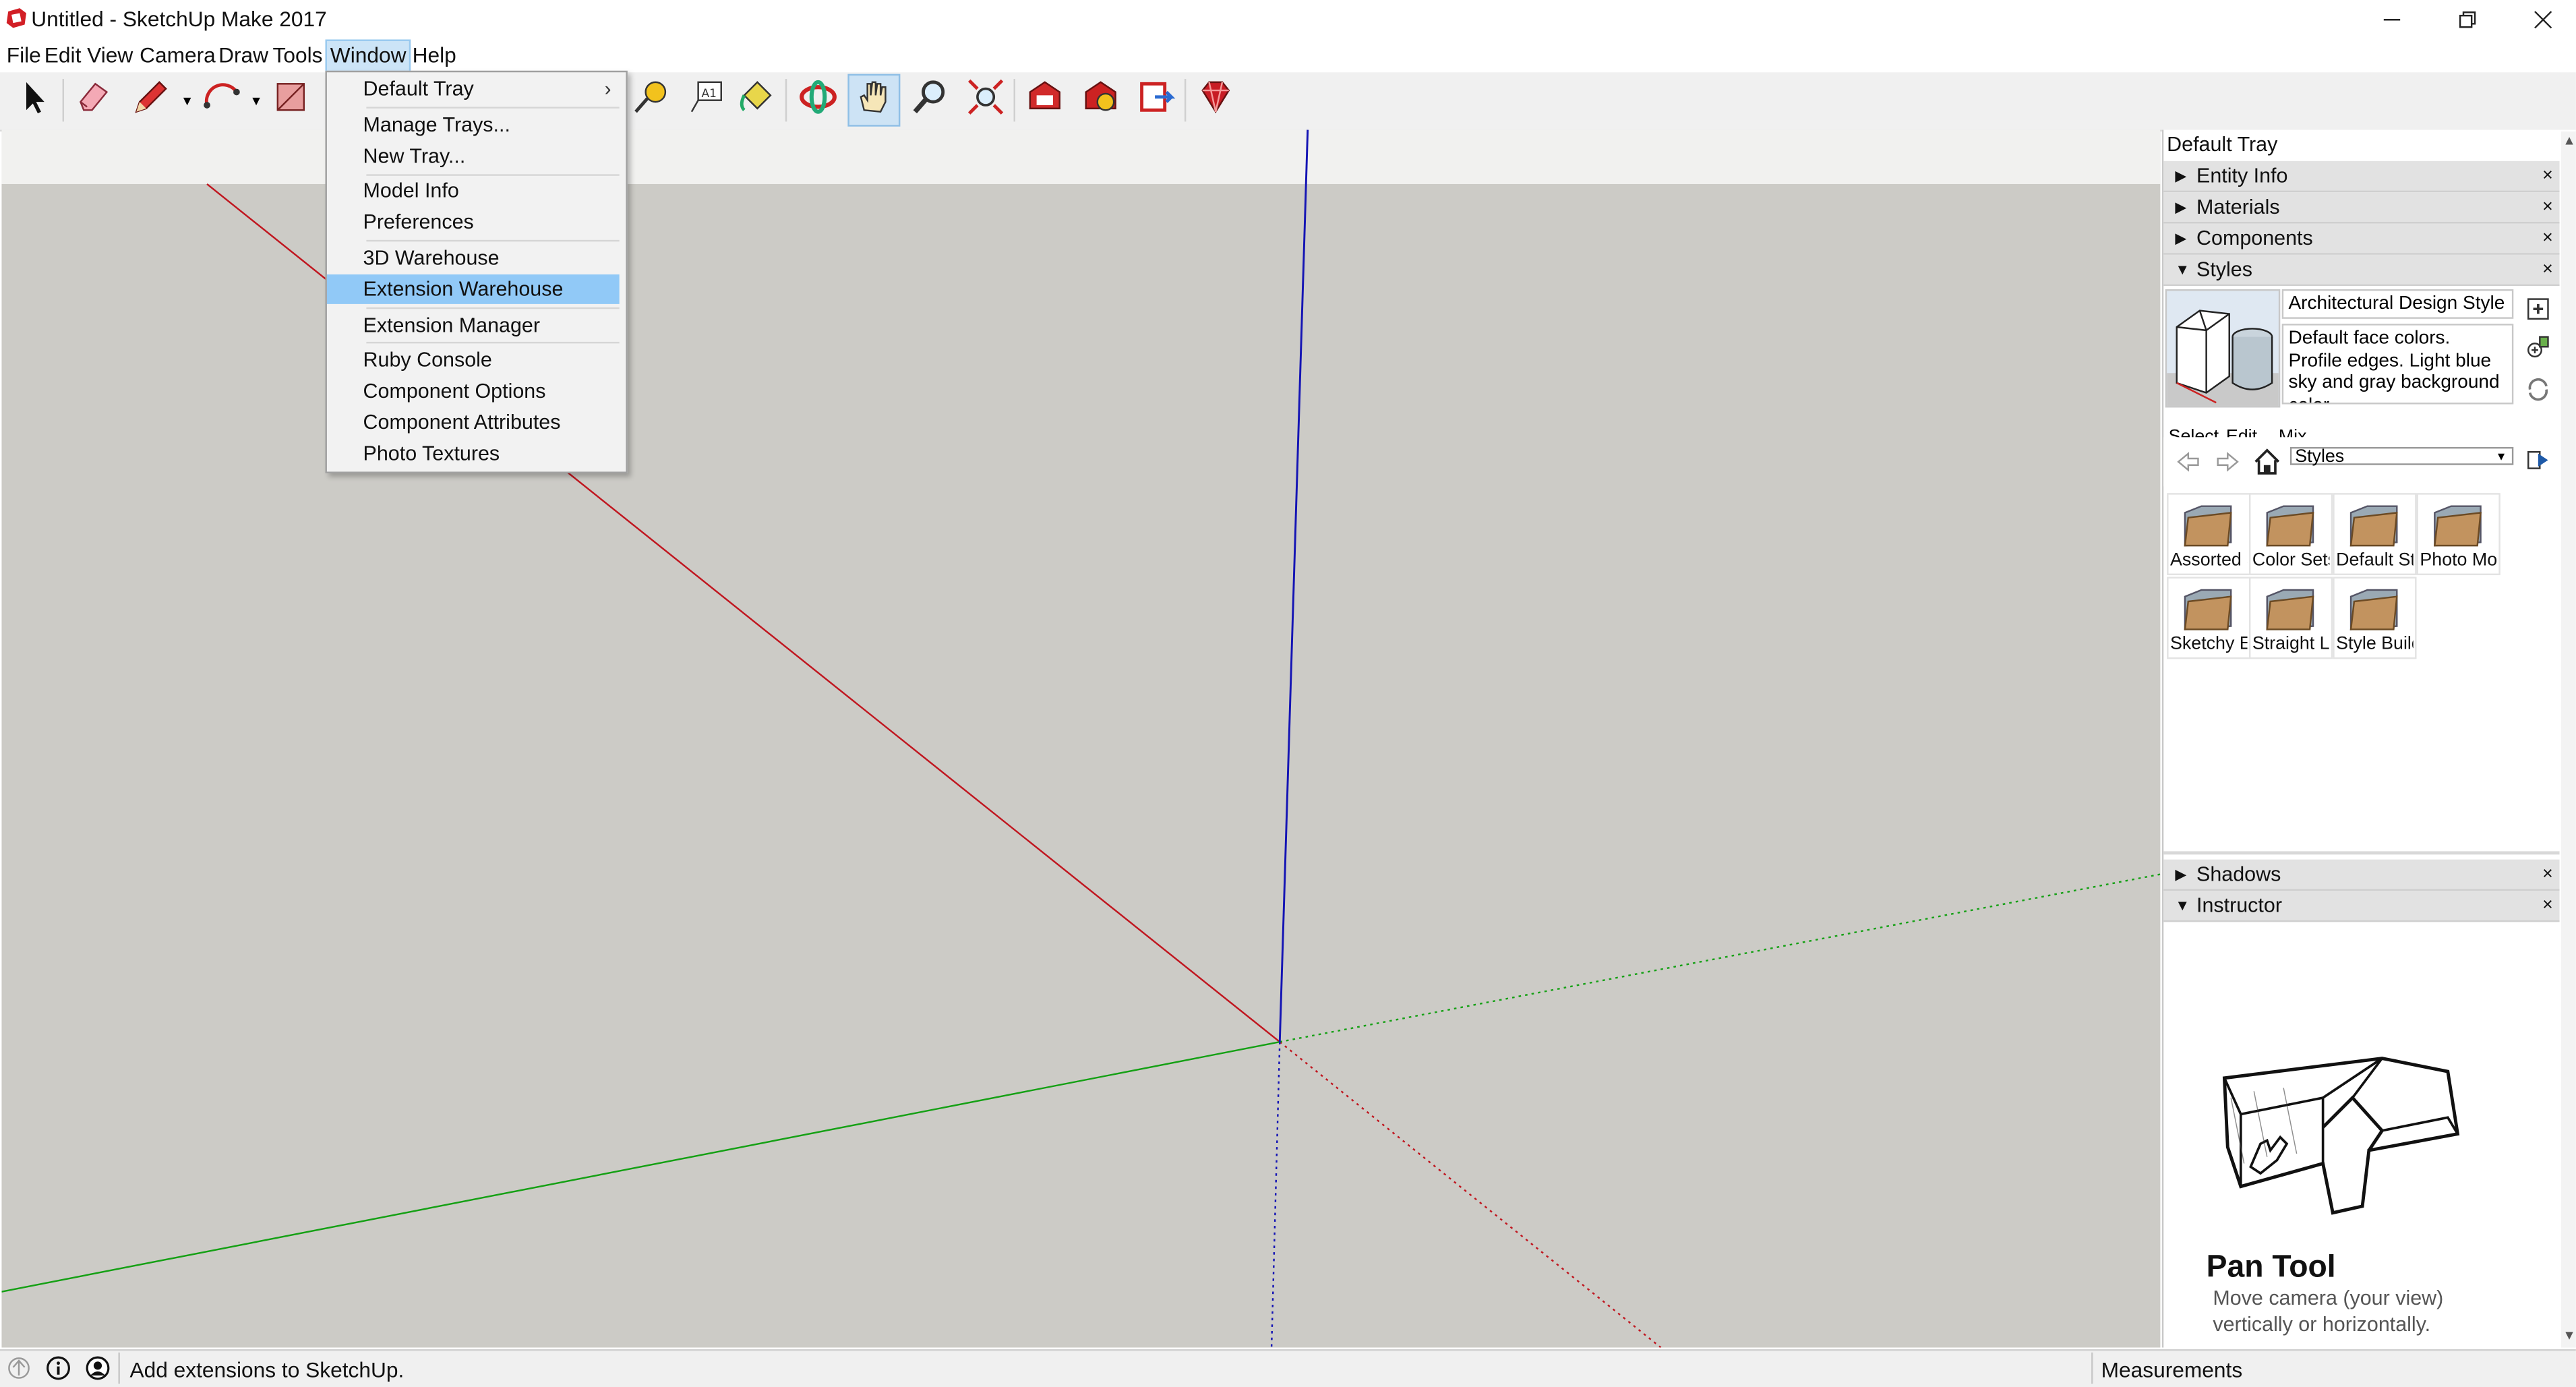  Describe the element at coordinates (473, 289) in the screenshot. I see `menu-item-extension-warehouse: Extension Warehouse` at that location.